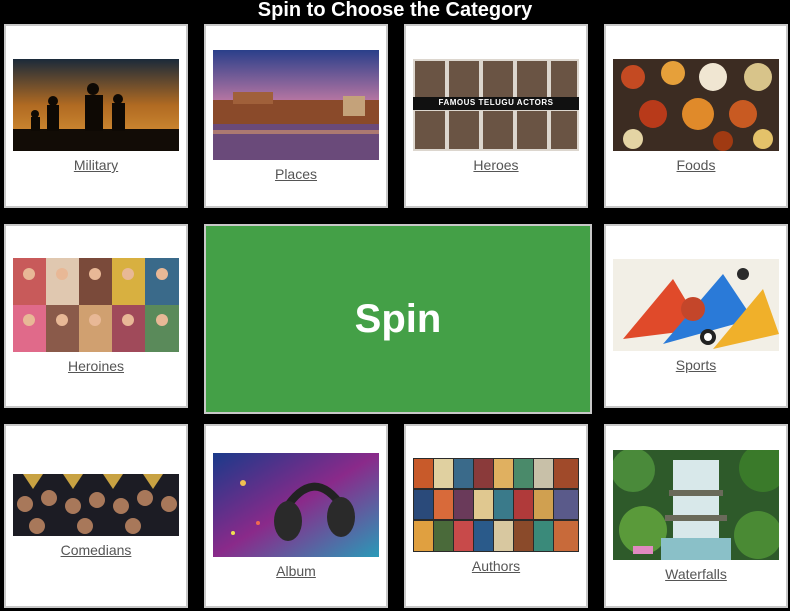  Describe the element at coordinates (696, 505) in the screenshot. I see `waterfalls-image` at that location.